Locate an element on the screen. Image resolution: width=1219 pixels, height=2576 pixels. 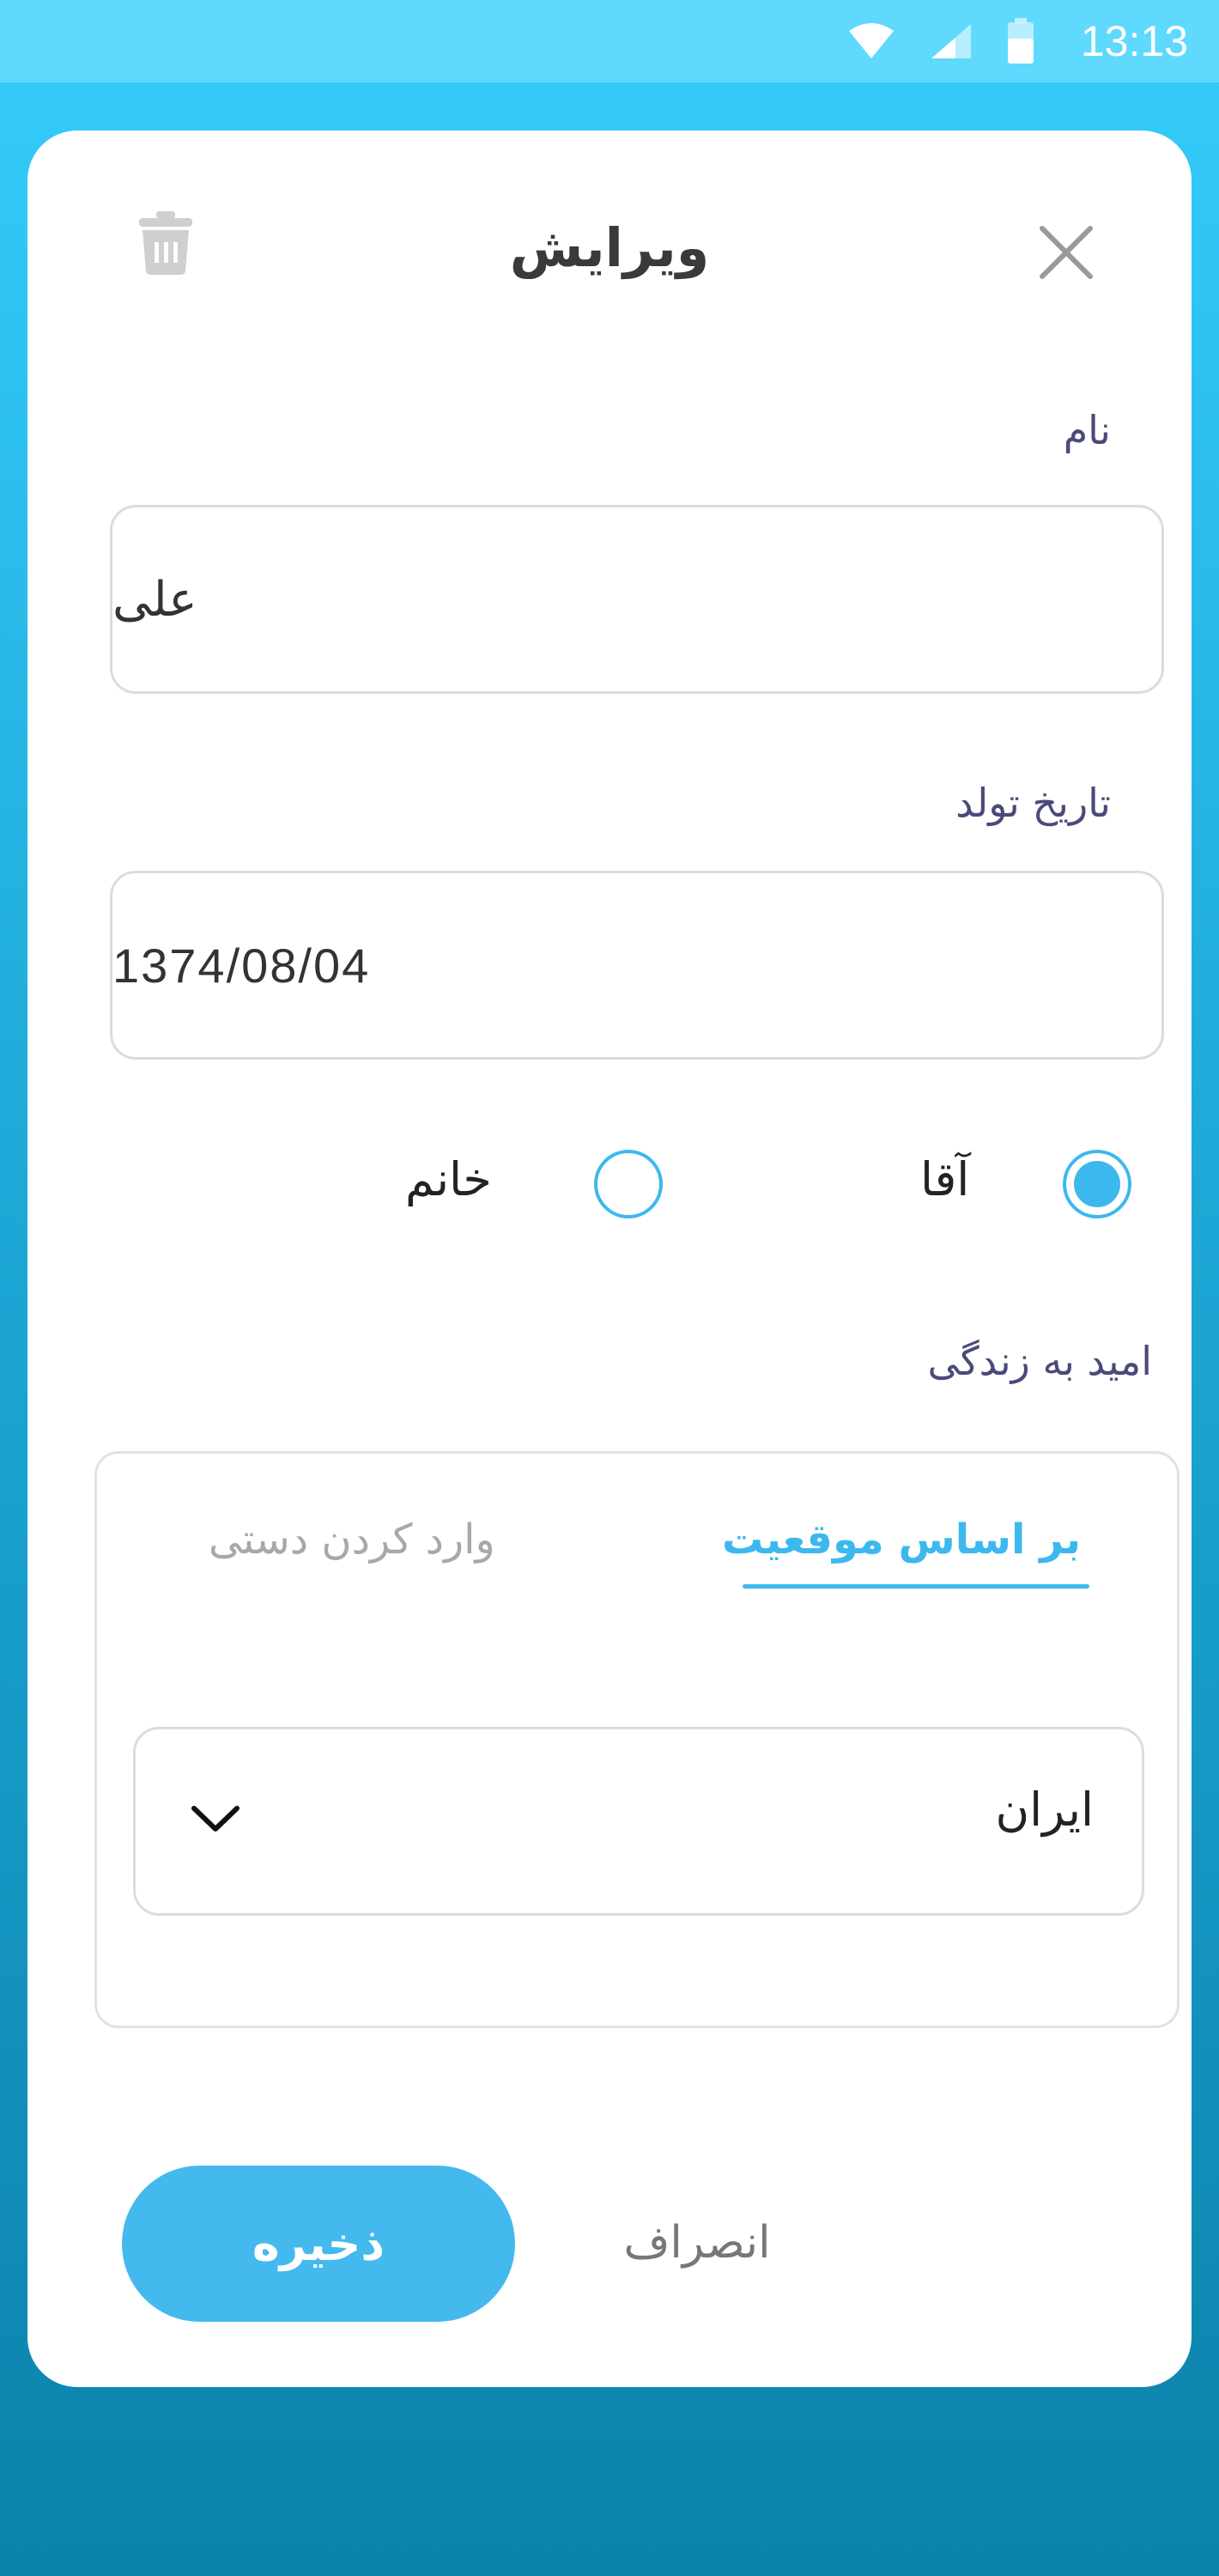
close-icon is located at coordinates (1066, 252).